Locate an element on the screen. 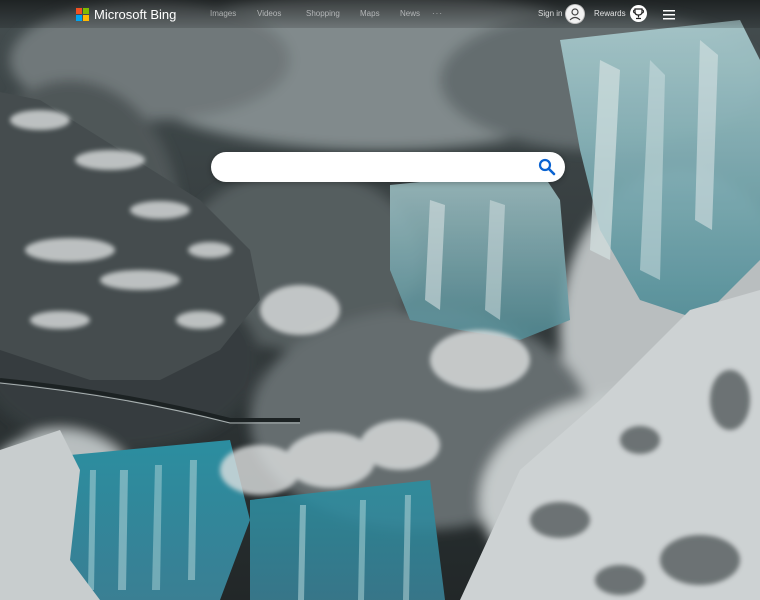 This screenshot has width=760, height=600. bing-logo-link: Microsoft Bing is located at coordinates (126, 14).